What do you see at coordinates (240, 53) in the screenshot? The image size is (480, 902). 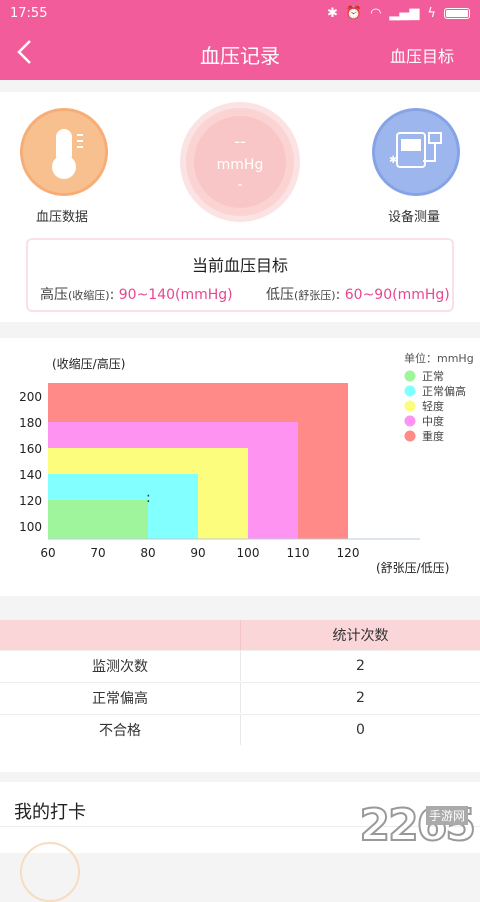 I see `app-header: 血压记录 血压目标` at bounding box center [240, 53].